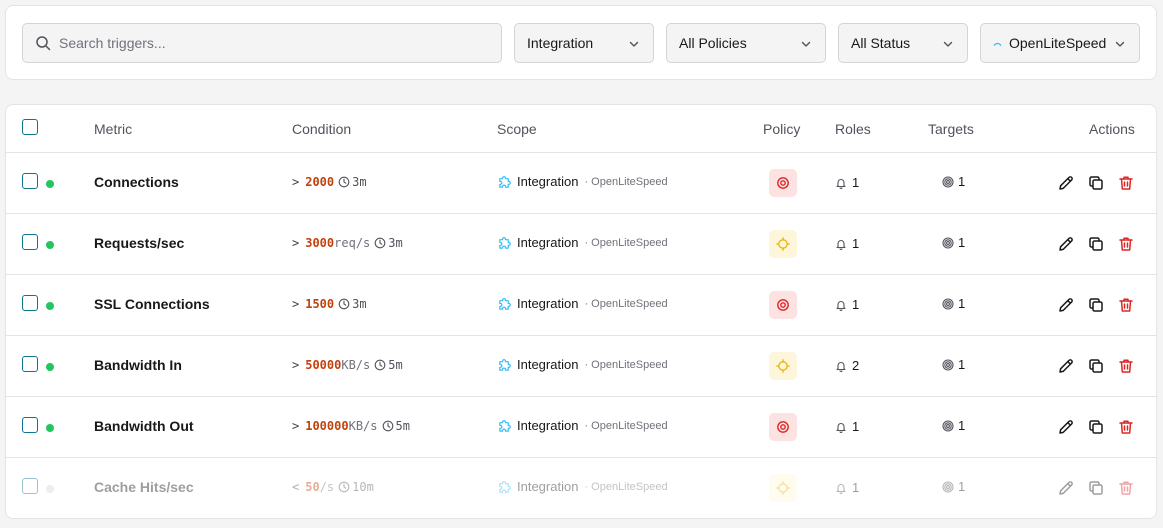 This screenshot has height=528, width=1163. What do you see at coordinates (951, 129) in the screenshot?
I see `header-targets: Targets` at bounding box center [951, 129].